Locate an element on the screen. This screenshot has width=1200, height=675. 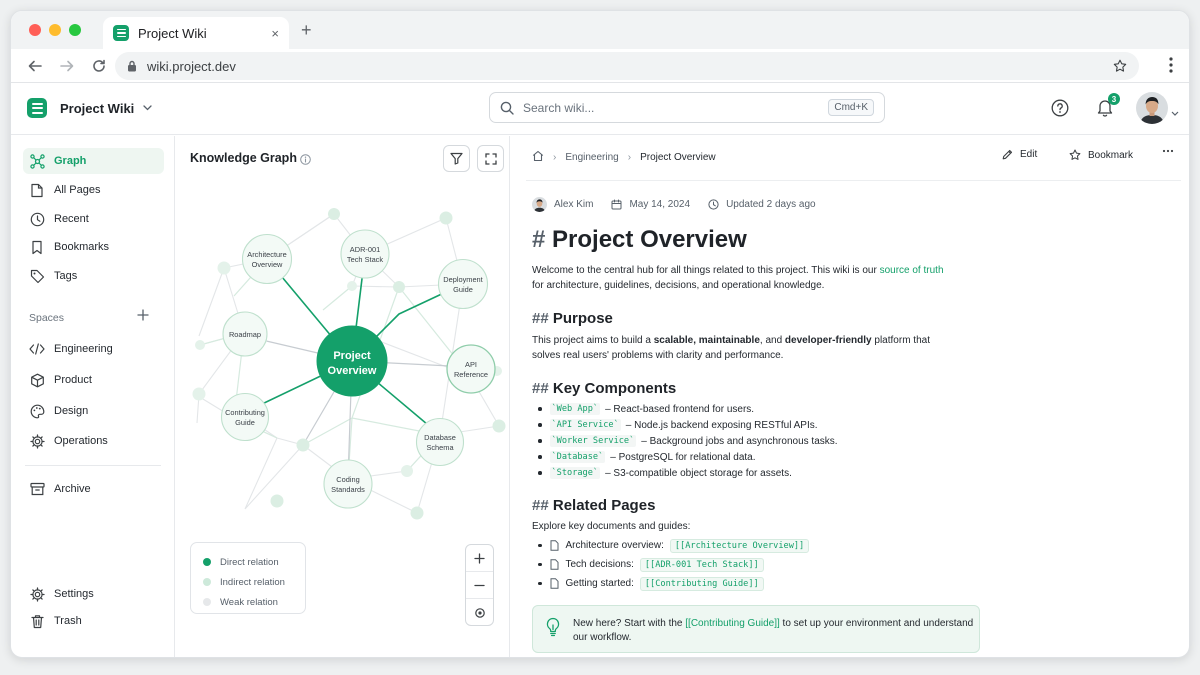
trash-icon is located at coordinates (37, 621).